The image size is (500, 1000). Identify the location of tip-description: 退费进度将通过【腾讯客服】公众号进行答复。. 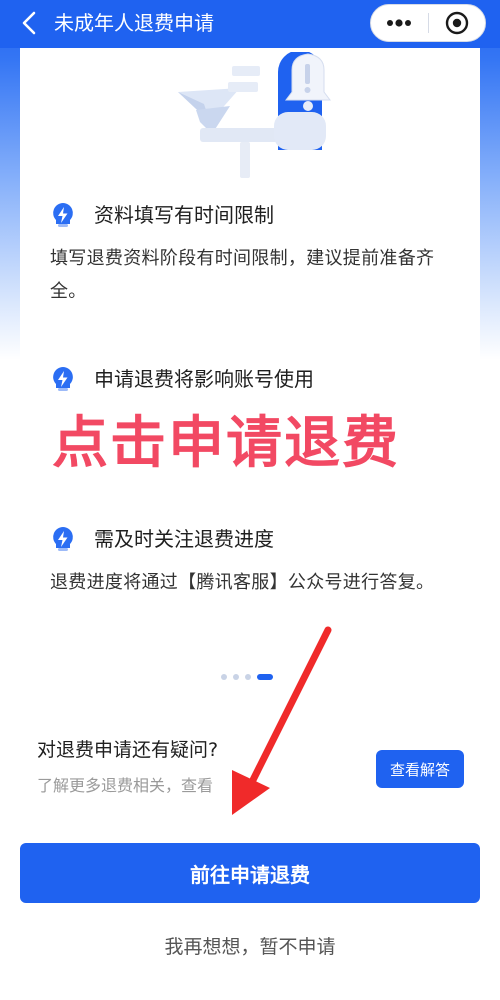
(242, 582).